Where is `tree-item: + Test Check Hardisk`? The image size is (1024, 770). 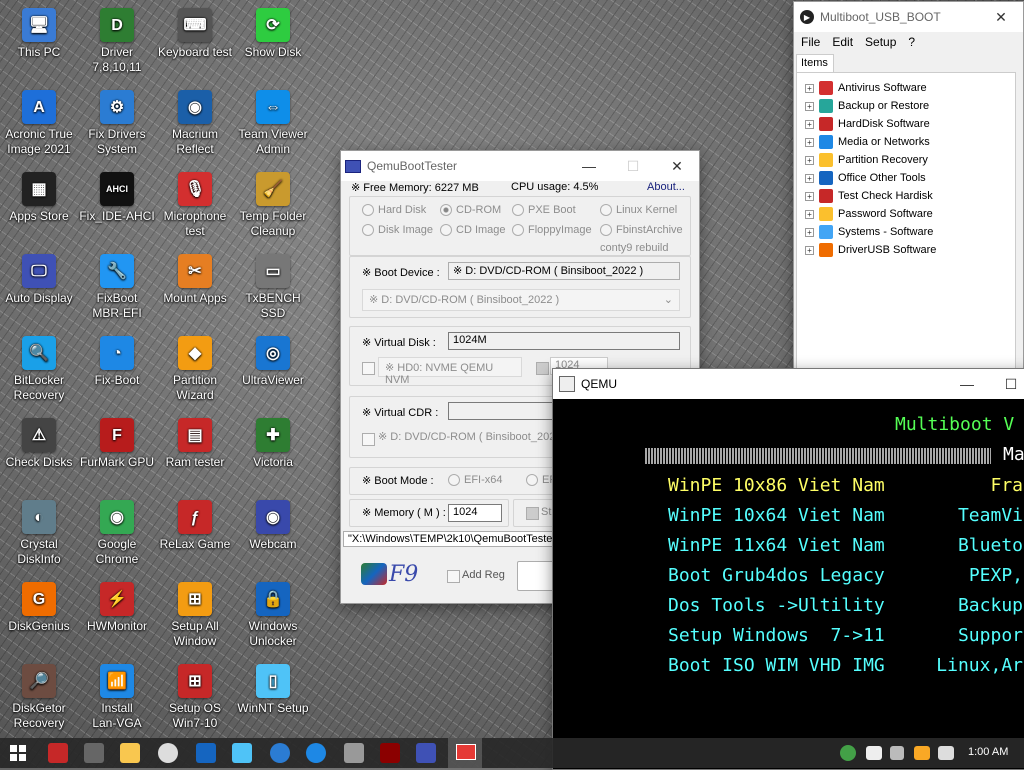 tree-item: + Test Check Hardisk is located at coordinates (869, 196).